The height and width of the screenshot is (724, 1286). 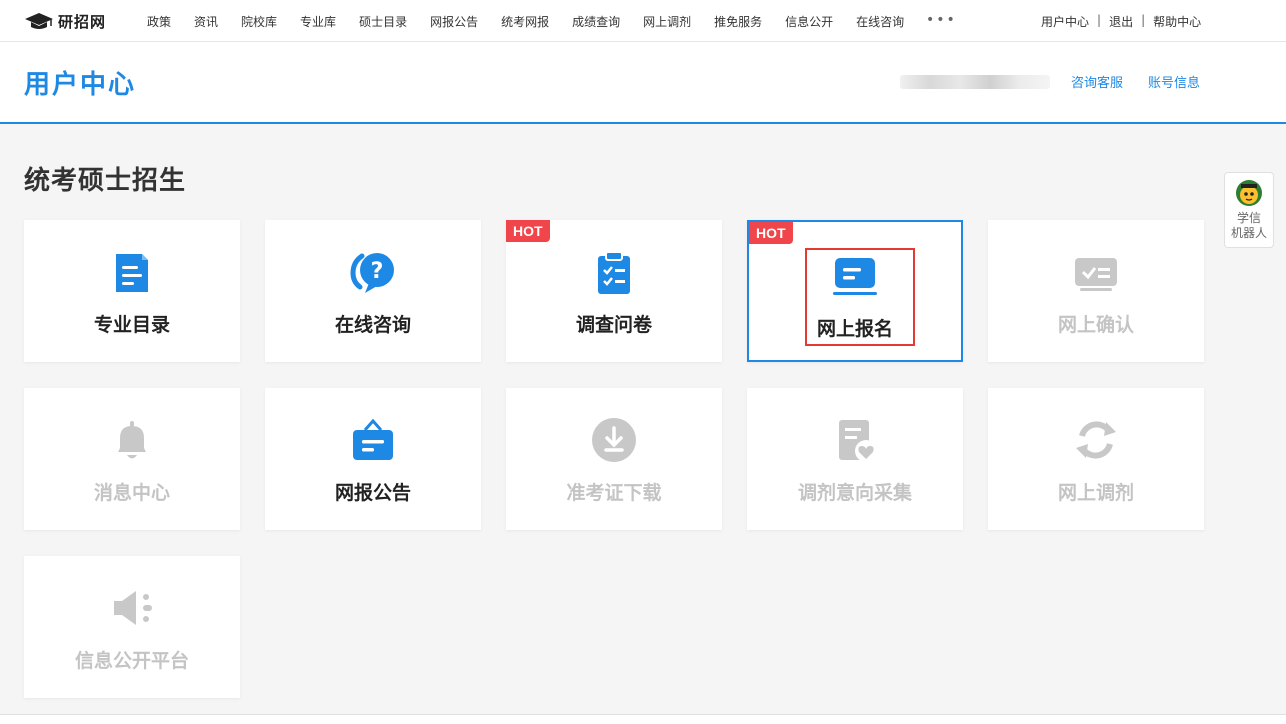 I want to click on page-title: 用户中心, so click(x=80, y=85).